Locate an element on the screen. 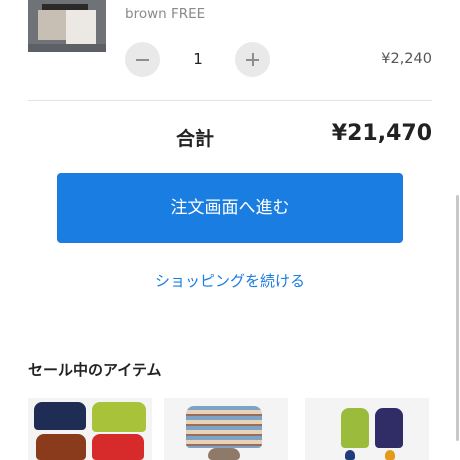 The width and height of the screenshot is (460, 460). cart-item-image is located at coordinates (67, 26).